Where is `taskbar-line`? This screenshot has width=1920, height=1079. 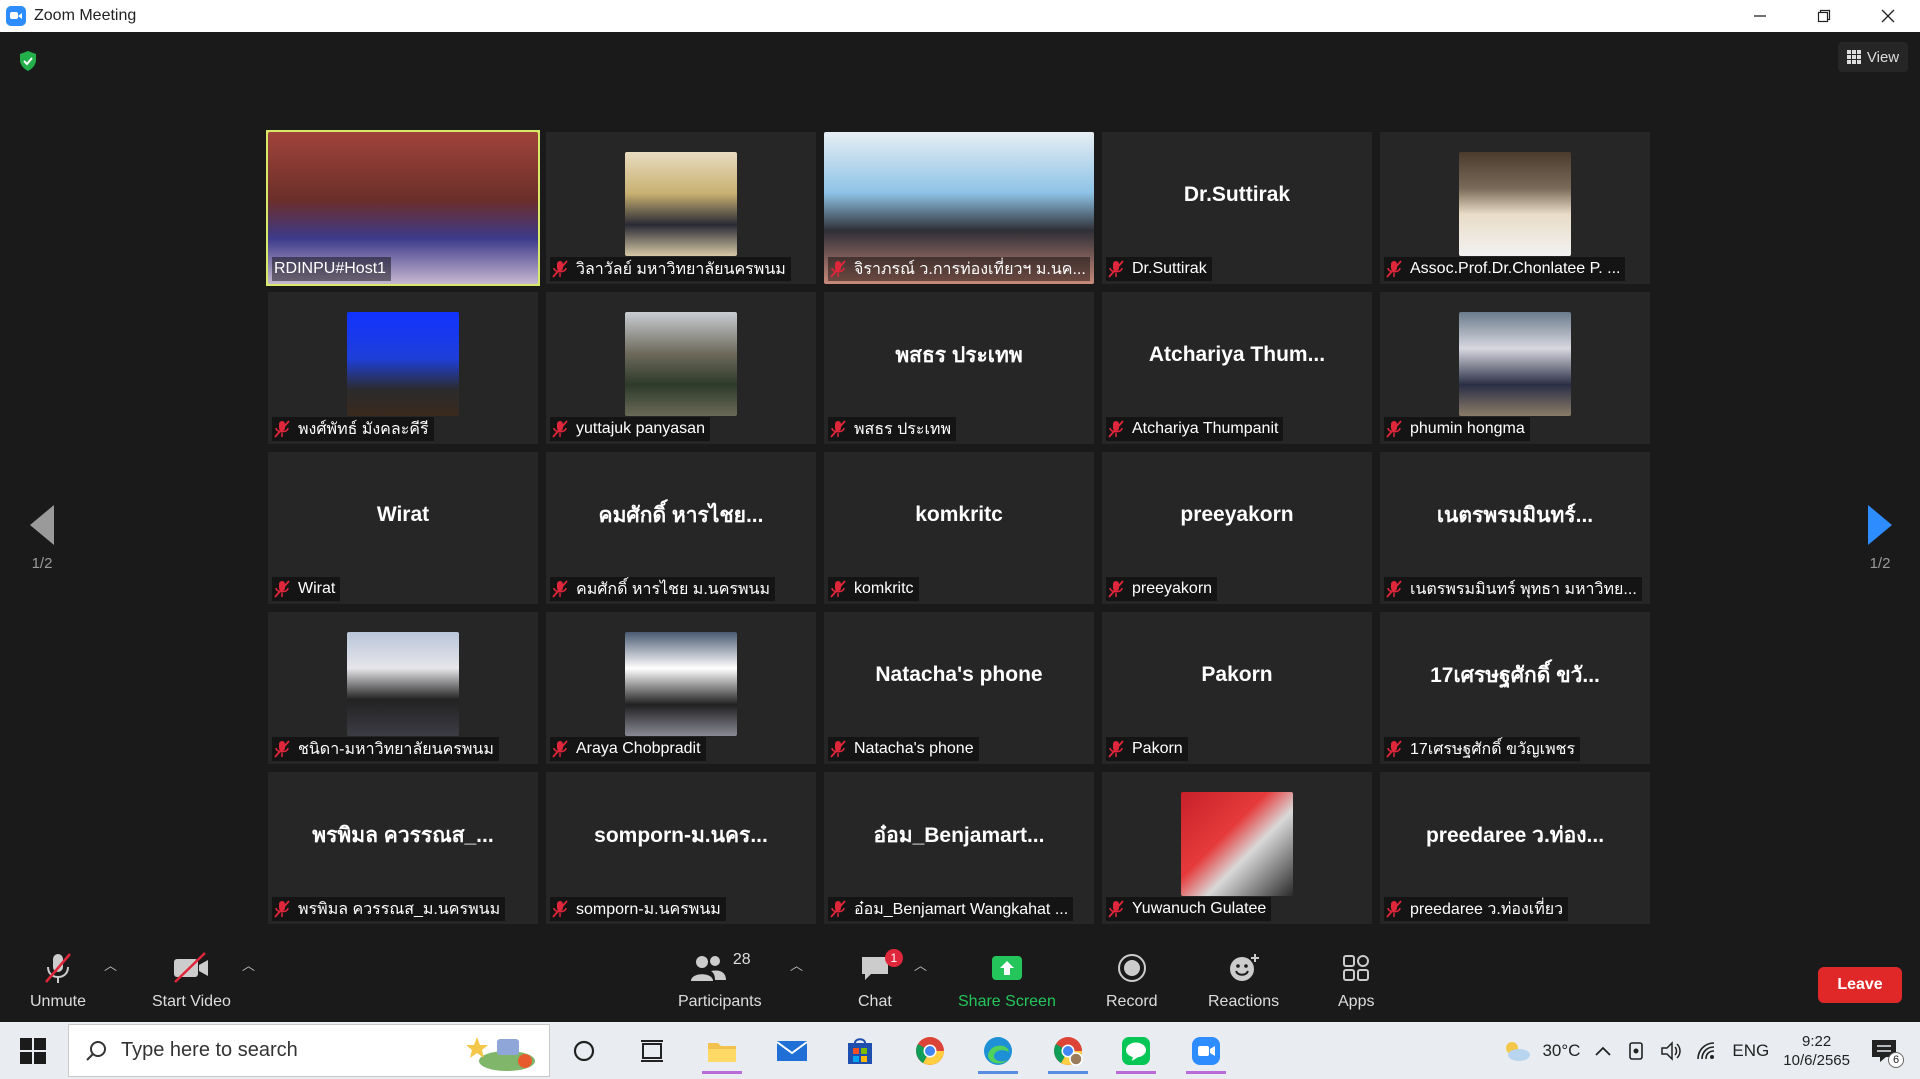 taskbar-line is located at coordinates (1136, 1051).